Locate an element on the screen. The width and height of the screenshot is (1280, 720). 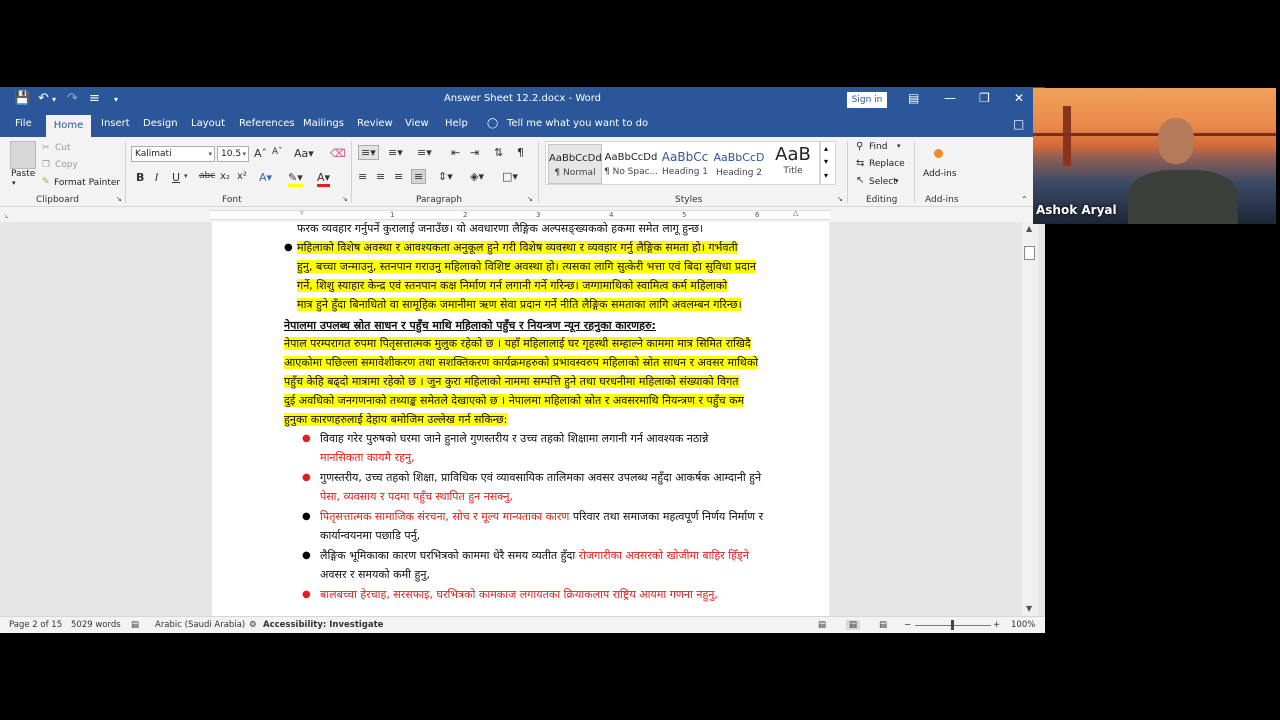
separator is located at coordinates (847, 172).